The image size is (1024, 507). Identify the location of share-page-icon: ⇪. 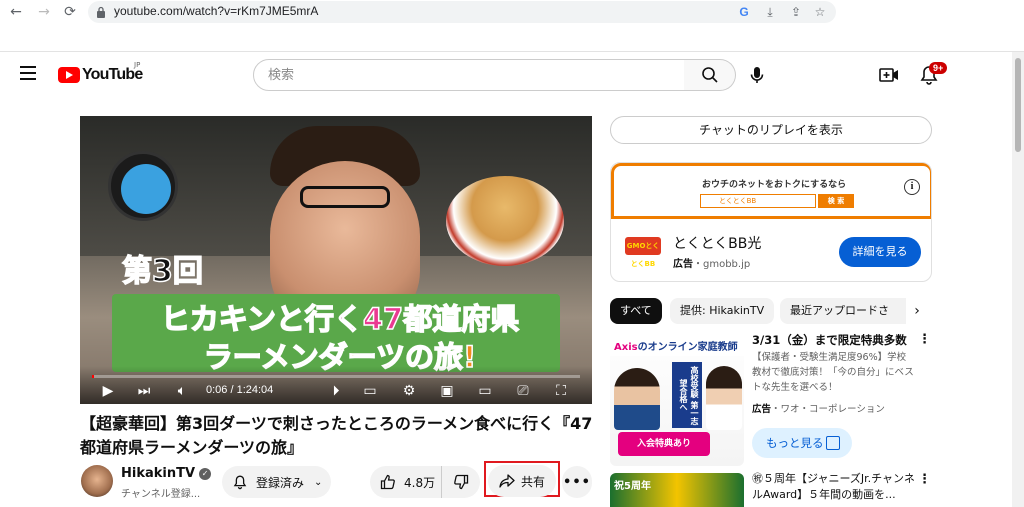
(796, 12).